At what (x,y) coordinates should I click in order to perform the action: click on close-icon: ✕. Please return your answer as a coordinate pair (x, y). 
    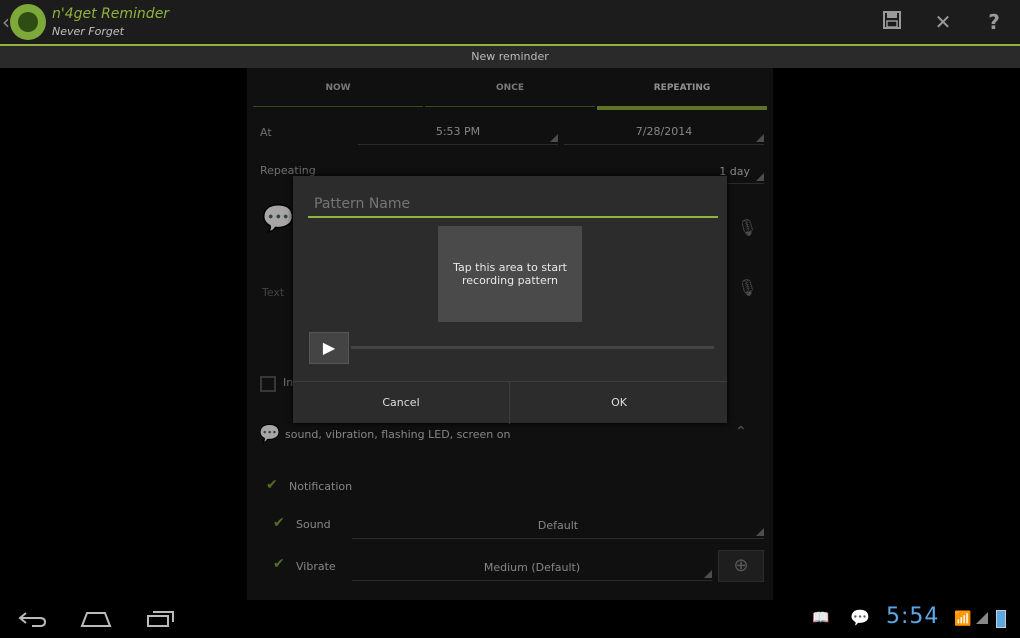
    Looking at the image, I should click on (943, 22).